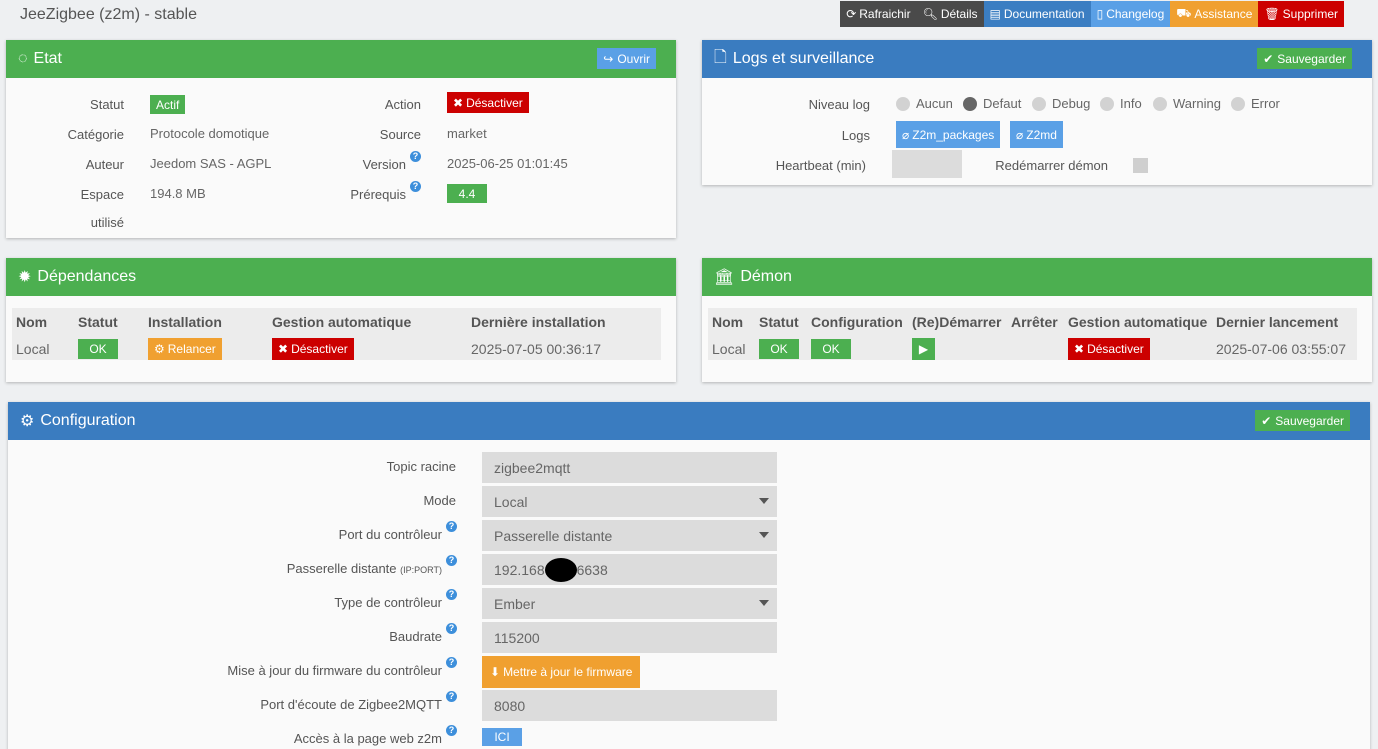 The height and width of the screenshot is (749, 1378). Describe the element at coordinates (88, 420) in the screenshot. I see `configuration-title: Configuration` at that location.